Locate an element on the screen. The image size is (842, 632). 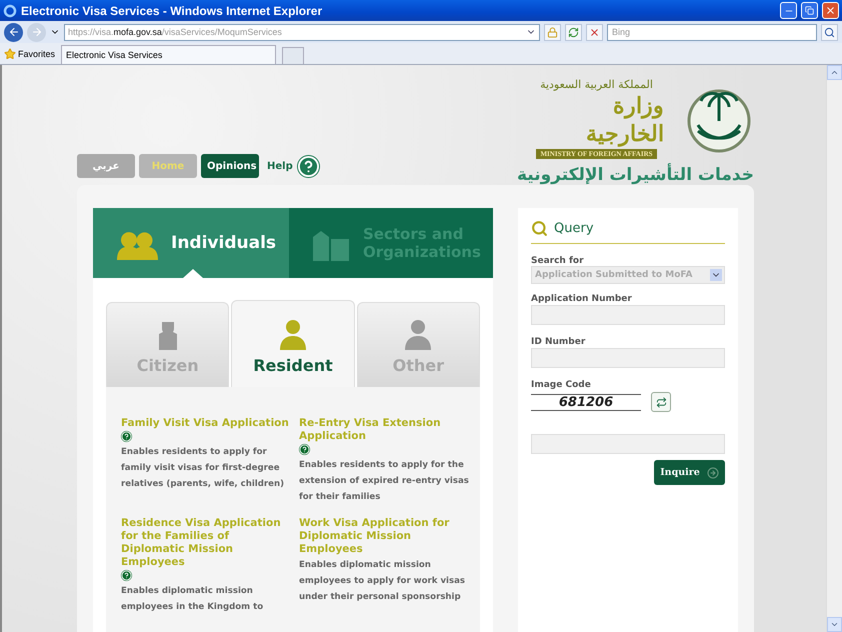
search-field: Bing is located at coordinates (712, 32).